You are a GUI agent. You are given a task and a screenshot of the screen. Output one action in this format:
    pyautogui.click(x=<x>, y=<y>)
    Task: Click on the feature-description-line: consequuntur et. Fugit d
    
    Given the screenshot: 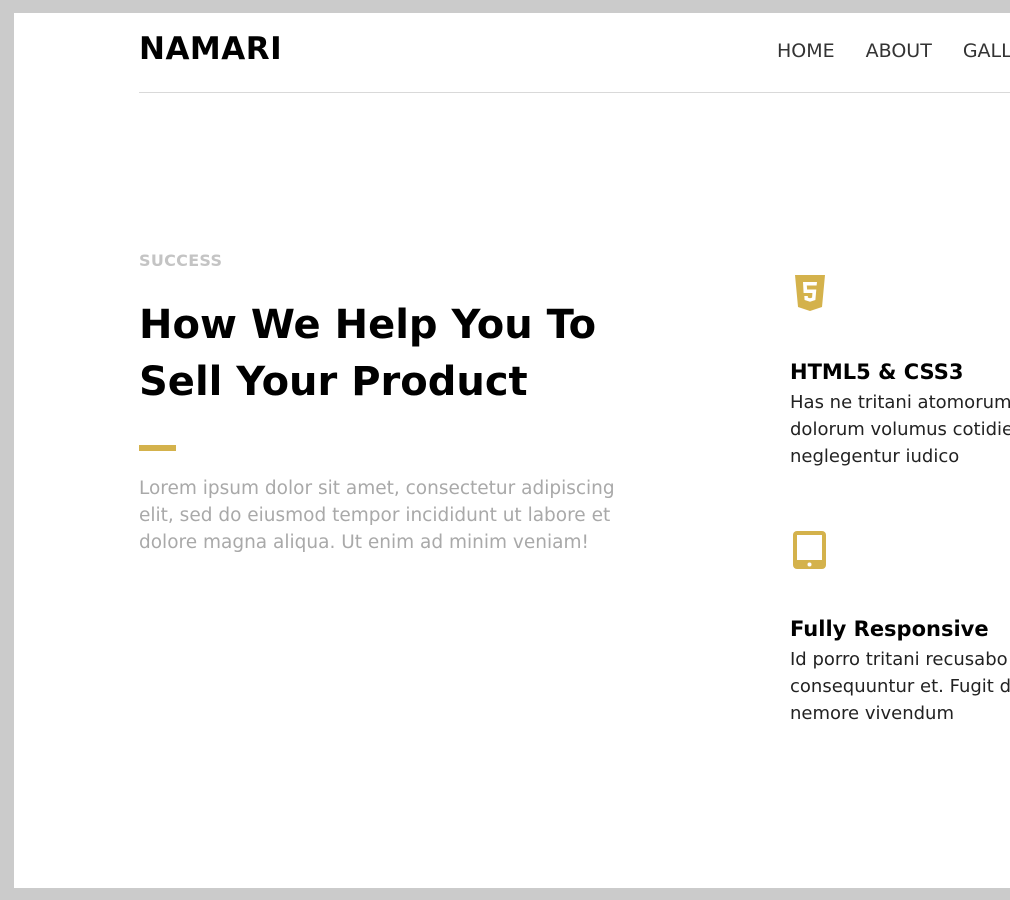 What is the action you would take?
    pyautogui.click(x=900, y=686)
    